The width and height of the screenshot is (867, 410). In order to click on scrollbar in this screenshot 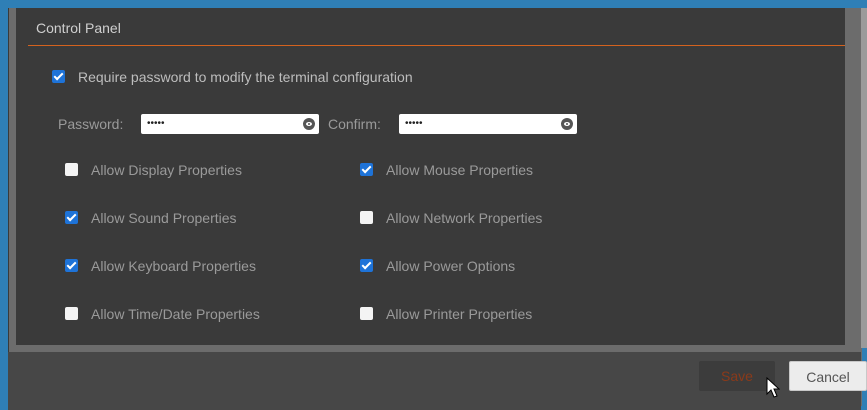, I will do `click(864, 178)`.